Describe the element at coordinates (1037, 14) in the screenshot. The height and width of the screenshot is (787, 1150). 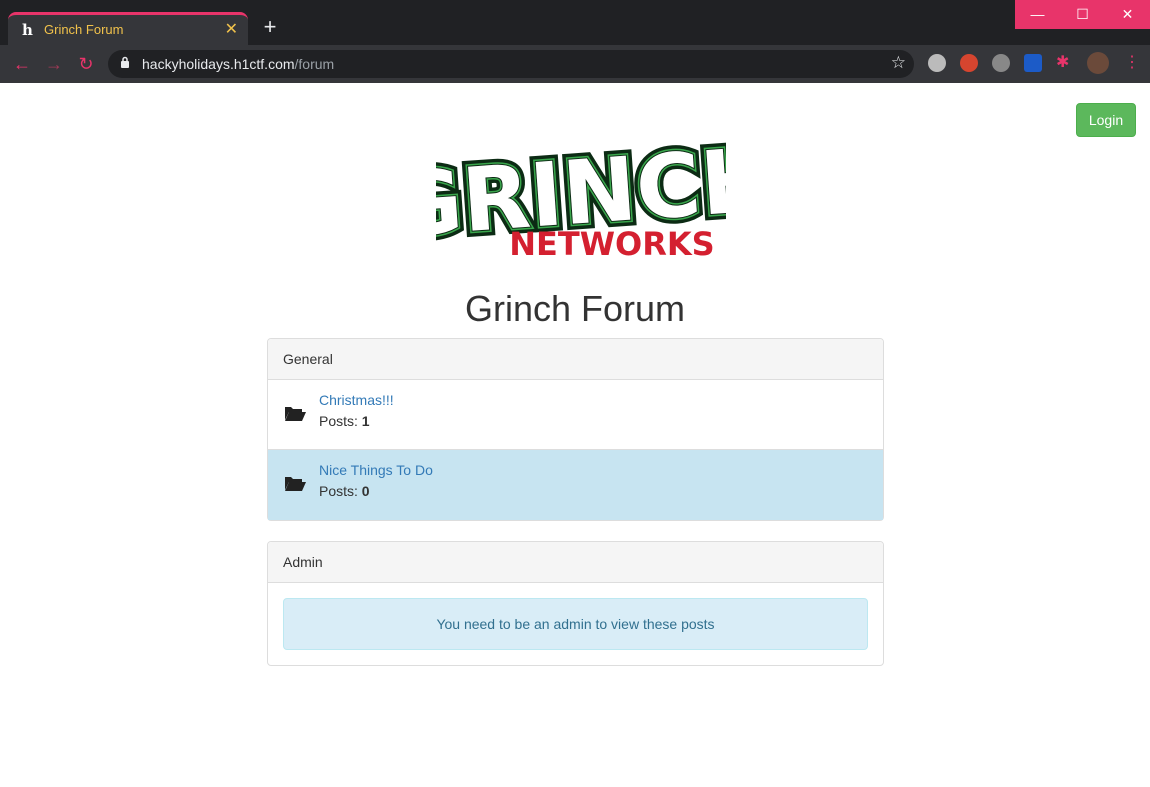
I see `minimize-button: —` at that location.